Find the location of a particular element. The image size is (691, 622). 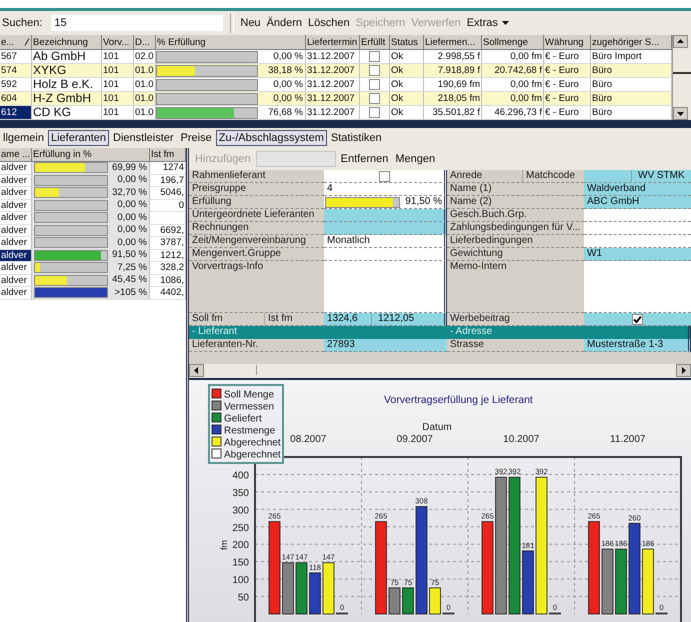

arrow-right-icon is located at coordinates (683, 370).